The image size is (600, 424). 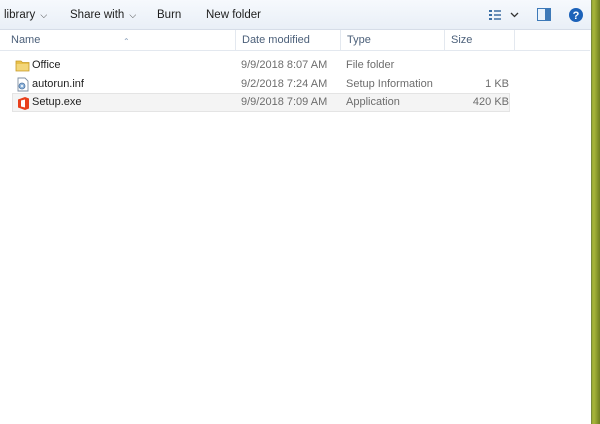 What do you see at coordinates (23, 103) in the screenshot?
I see `office-app-icon` at bounding box center [23, 103].